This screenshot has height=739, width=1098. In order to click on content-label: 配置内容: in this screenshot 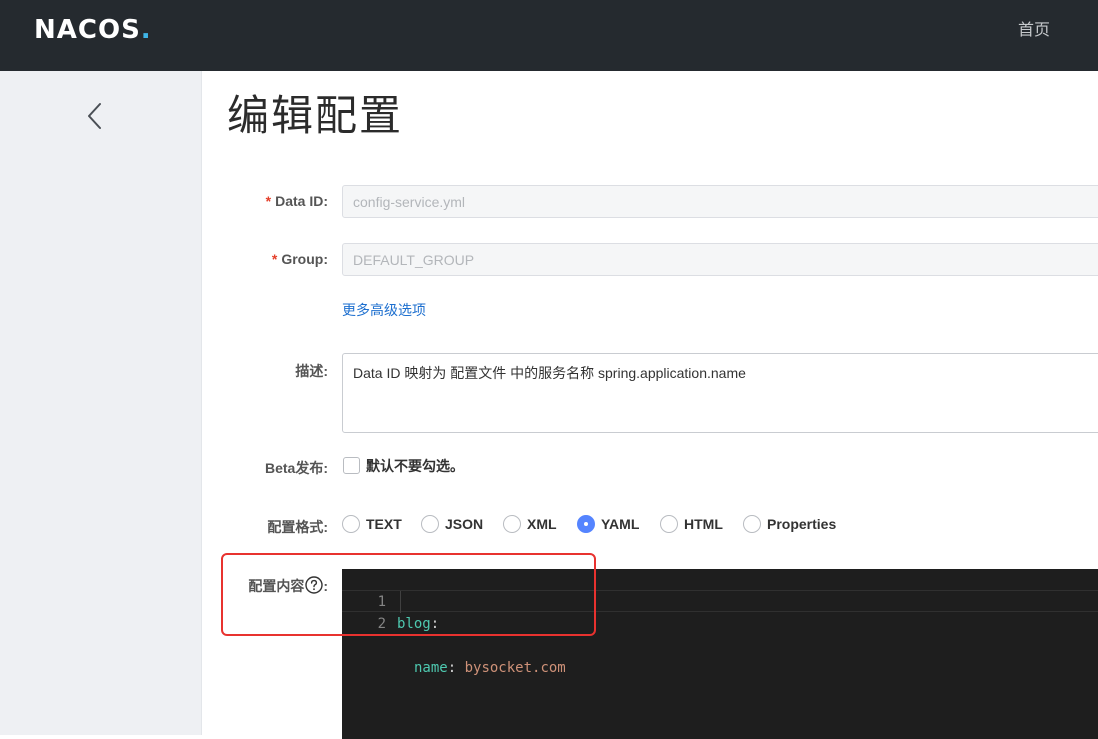, I will do `click(288, 585)`.